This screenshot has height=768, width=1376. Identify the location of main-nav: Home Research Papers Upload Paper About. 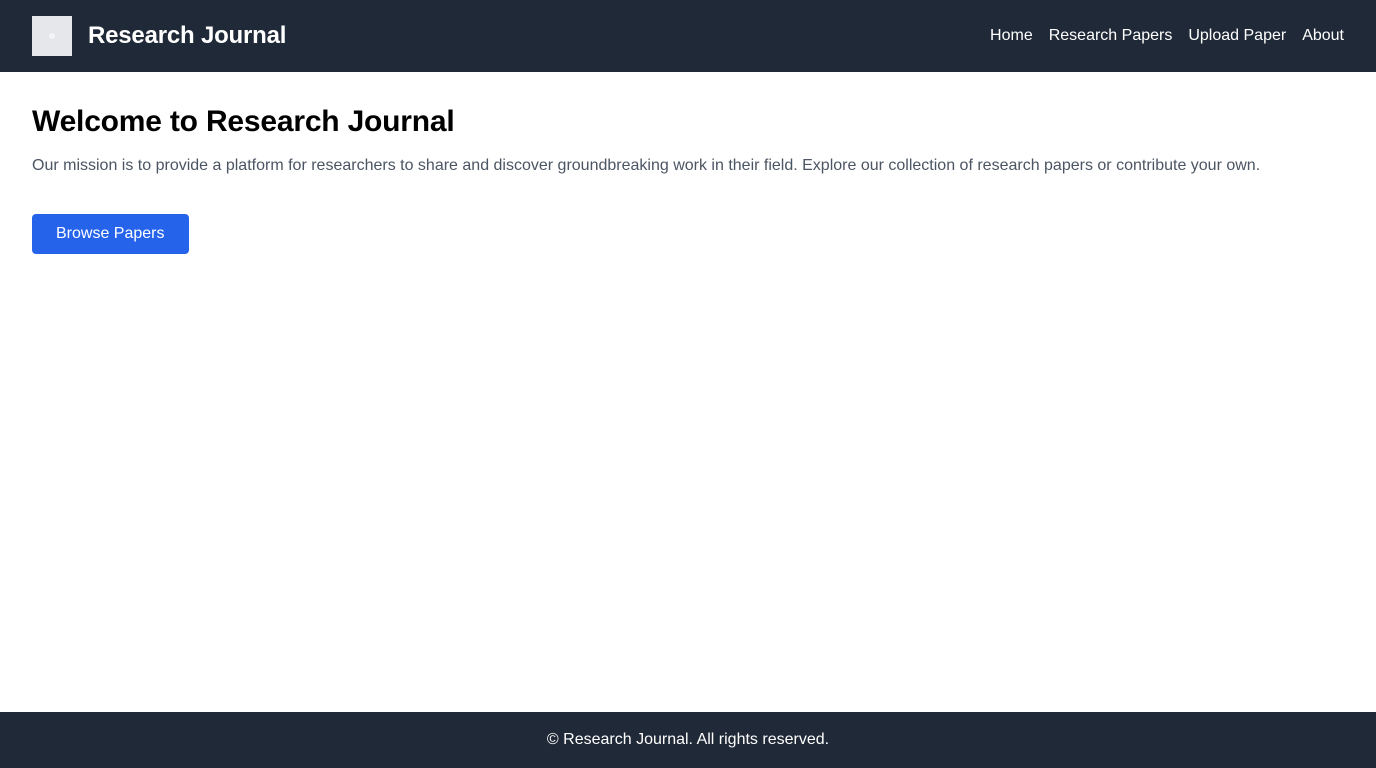
(1167, 36).